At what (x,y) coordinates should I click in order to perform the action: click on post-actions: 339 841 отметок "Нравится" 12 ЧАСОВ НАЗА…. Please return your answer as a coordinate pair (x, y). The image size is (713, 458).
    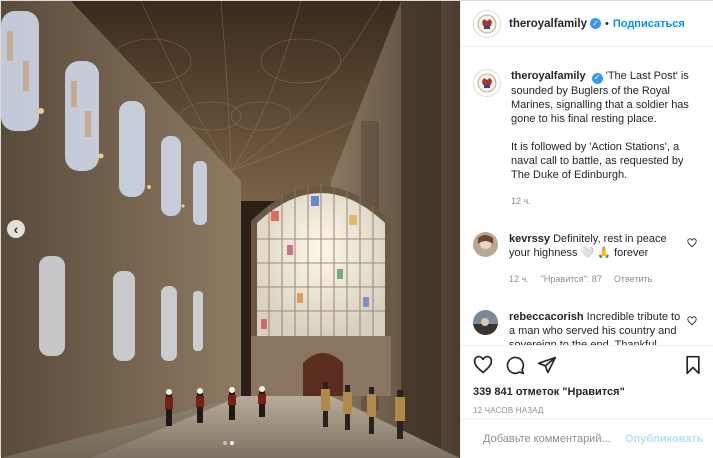
    Looking at the image, I should click on (587, 380).